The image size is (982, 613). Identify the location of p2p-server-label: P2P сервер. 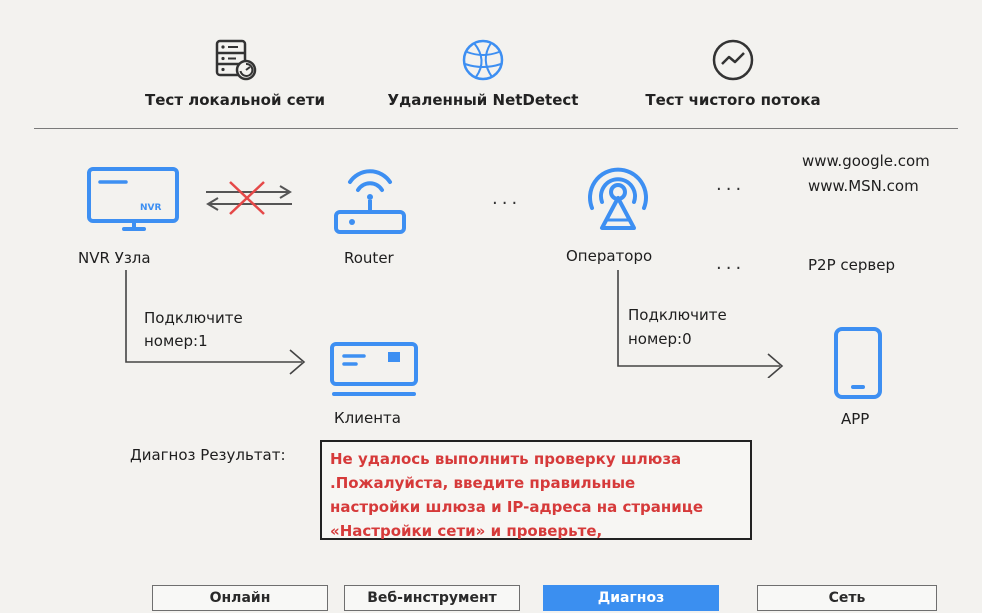
(851, 265).